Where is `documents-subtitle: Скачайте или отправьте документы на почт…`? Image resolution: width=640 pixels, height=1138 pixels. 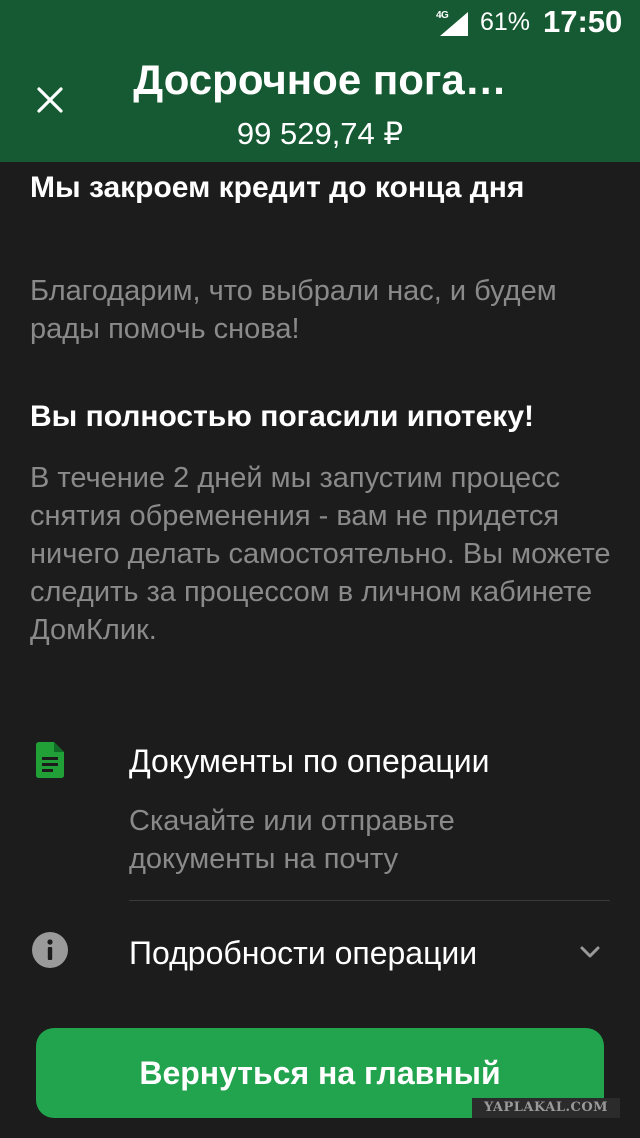
documents-subtitle: Скачайте или отправьте документы на почт… is located at coordinates (292, 840).